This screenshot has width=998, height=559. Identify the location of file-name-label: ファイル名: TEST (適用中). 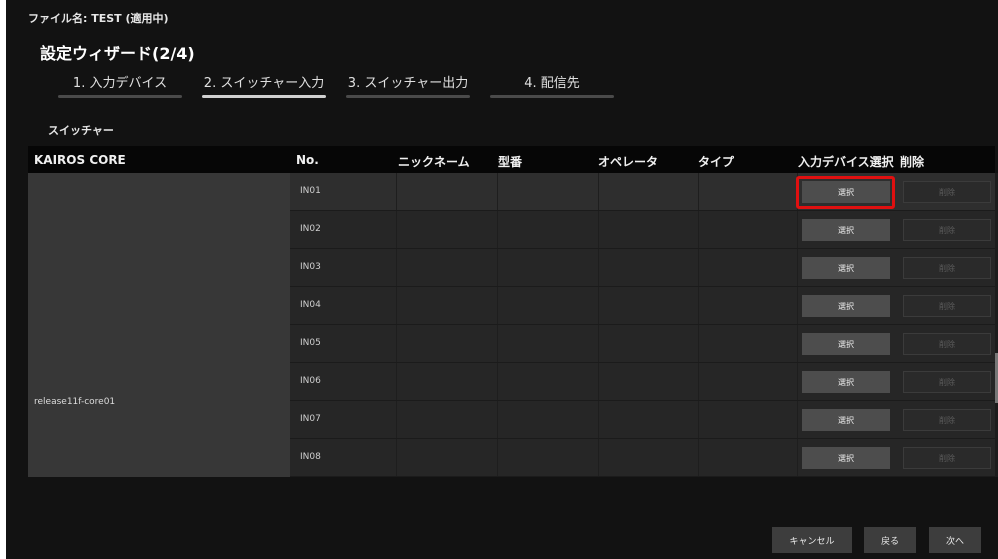
(98, 18).